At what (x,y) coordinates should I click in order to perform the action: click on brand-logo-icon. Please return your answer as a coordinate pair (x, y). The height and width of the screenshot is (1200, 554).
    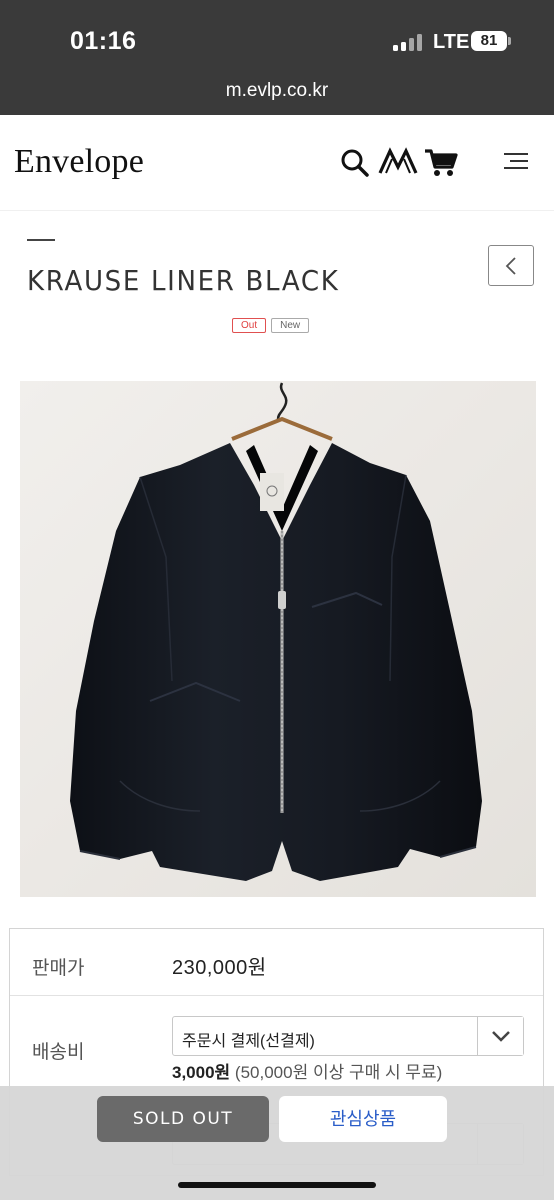
    Looking at the image, I should click on (398, 162).